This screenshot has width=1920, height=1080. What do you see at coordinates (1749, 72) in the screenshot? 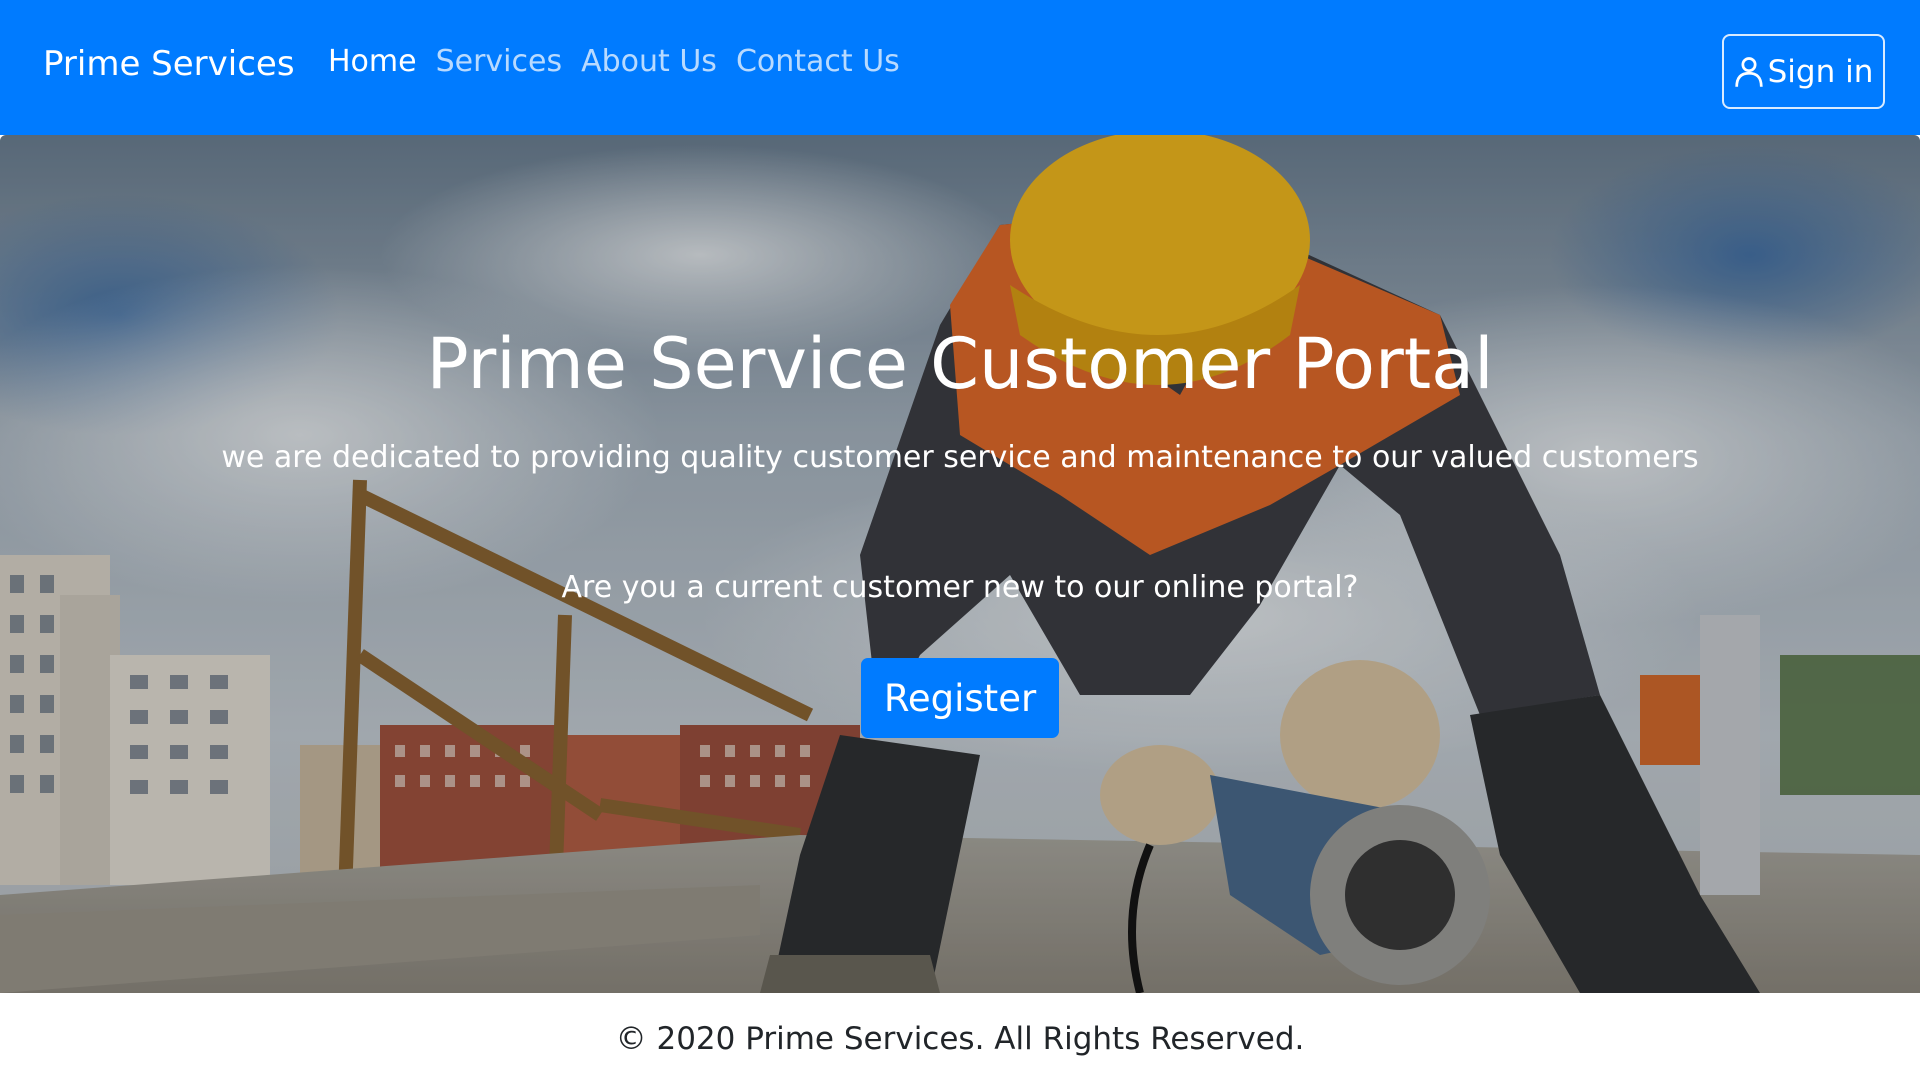
I see `person-icon` at bounding box center [1749, 72].